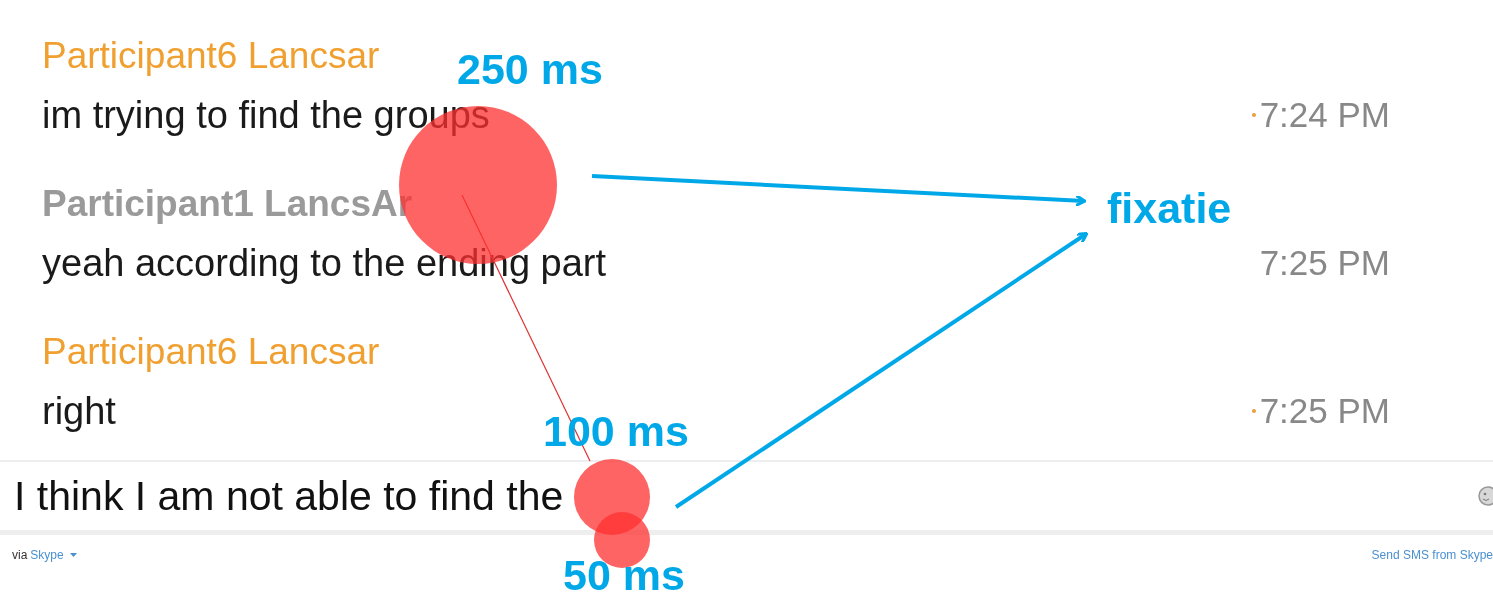  What do you see at coordinates (1432, 555) in the screenshot?
I see `sms-link: Send SMS from Skype` at bounding box center [1432, 555].